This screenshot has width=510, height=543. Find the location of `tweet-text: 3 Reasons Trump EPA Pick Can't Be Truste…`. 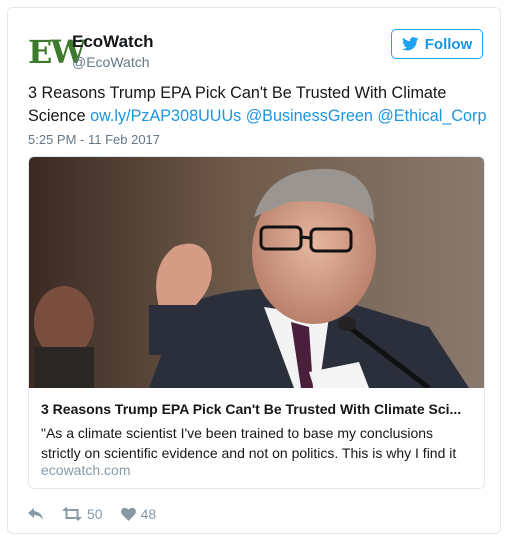

tweet-text: 3 Reasons Trump EPA Pick Can't Be Truste… is located at coordinates (258, 105).